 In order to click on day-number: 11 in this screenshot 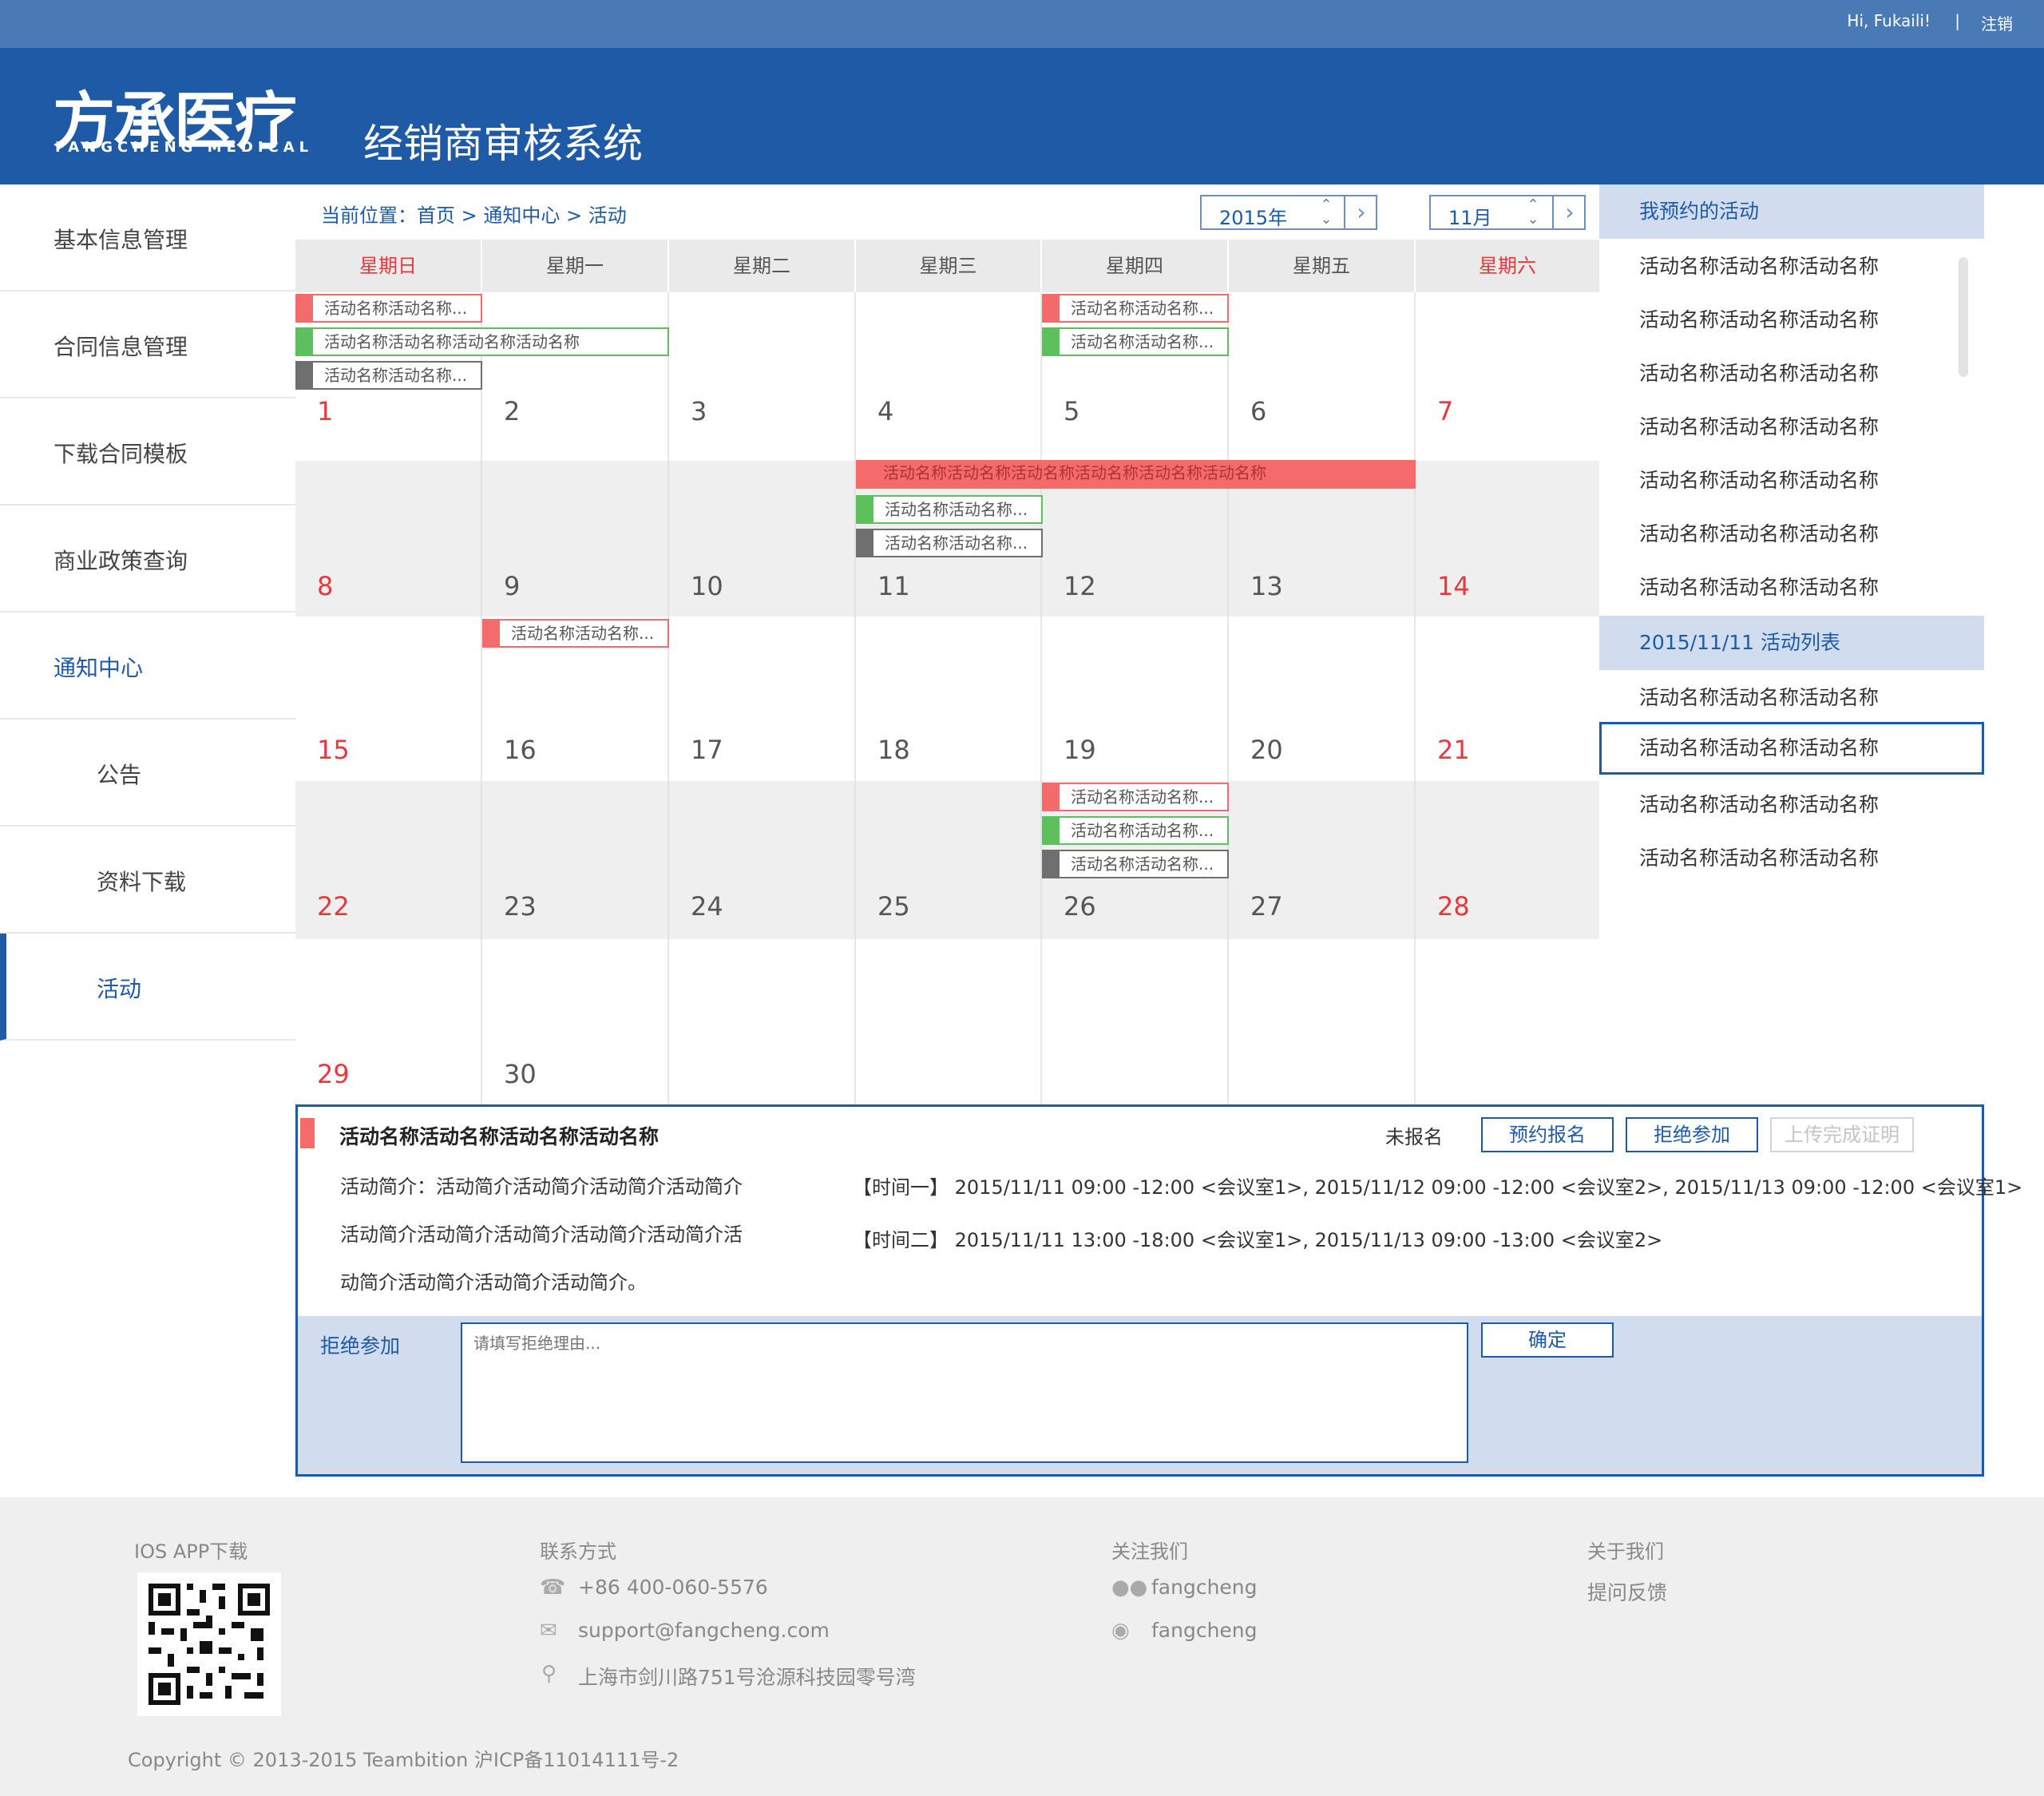, I will do `click(893, 586)`.